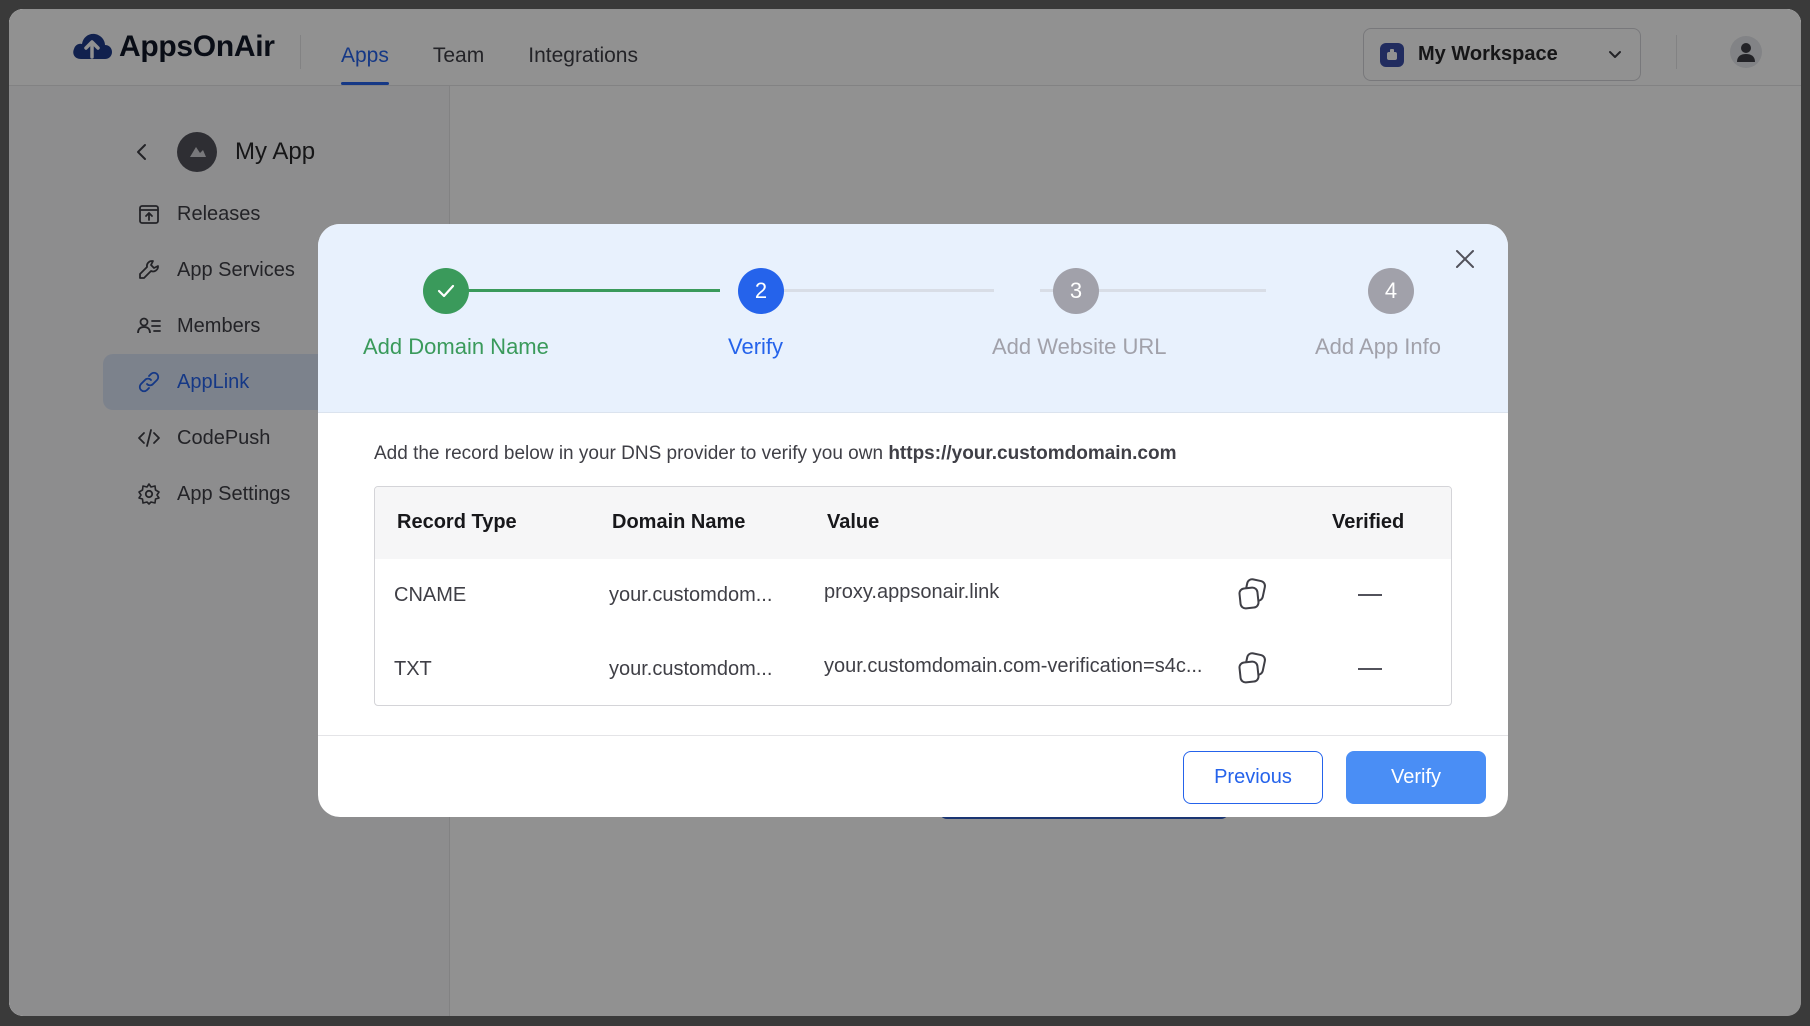  What do you see at coordinates (761, 291) in the screenshot?
I see `step-2-indicator: 2` at bounding box center [761, 291].